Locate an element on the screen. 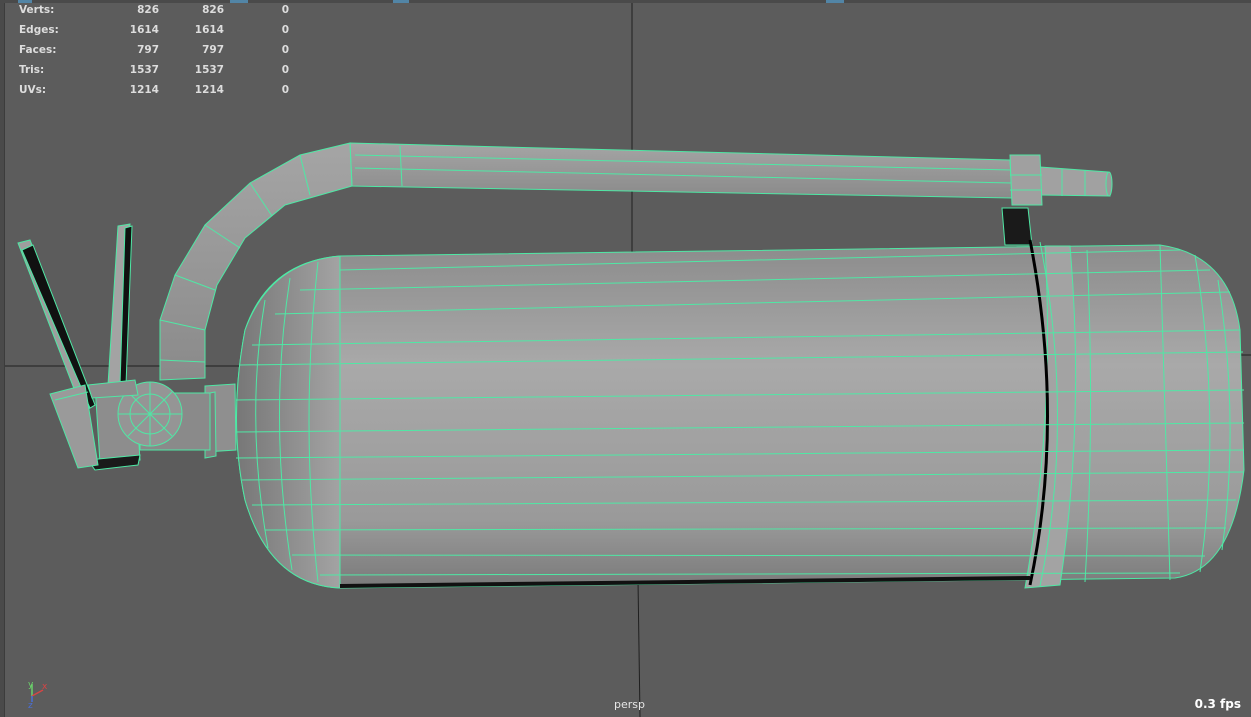 Image resolution: width=1251 pixels, height=717 pixels. hud-row-value-2: 797 is located at coordinates (213, 50).